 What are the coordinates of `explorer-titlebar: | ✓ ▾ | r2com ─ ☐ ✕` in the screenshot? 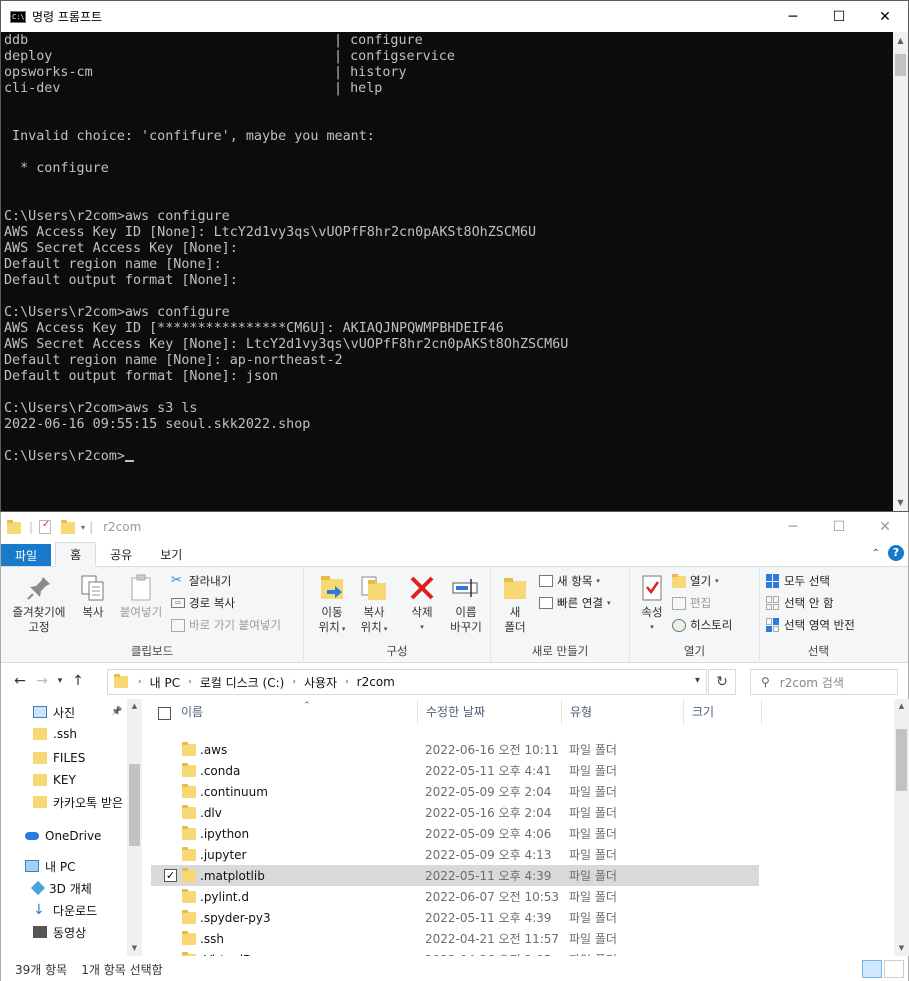 It's located at (454, 527).